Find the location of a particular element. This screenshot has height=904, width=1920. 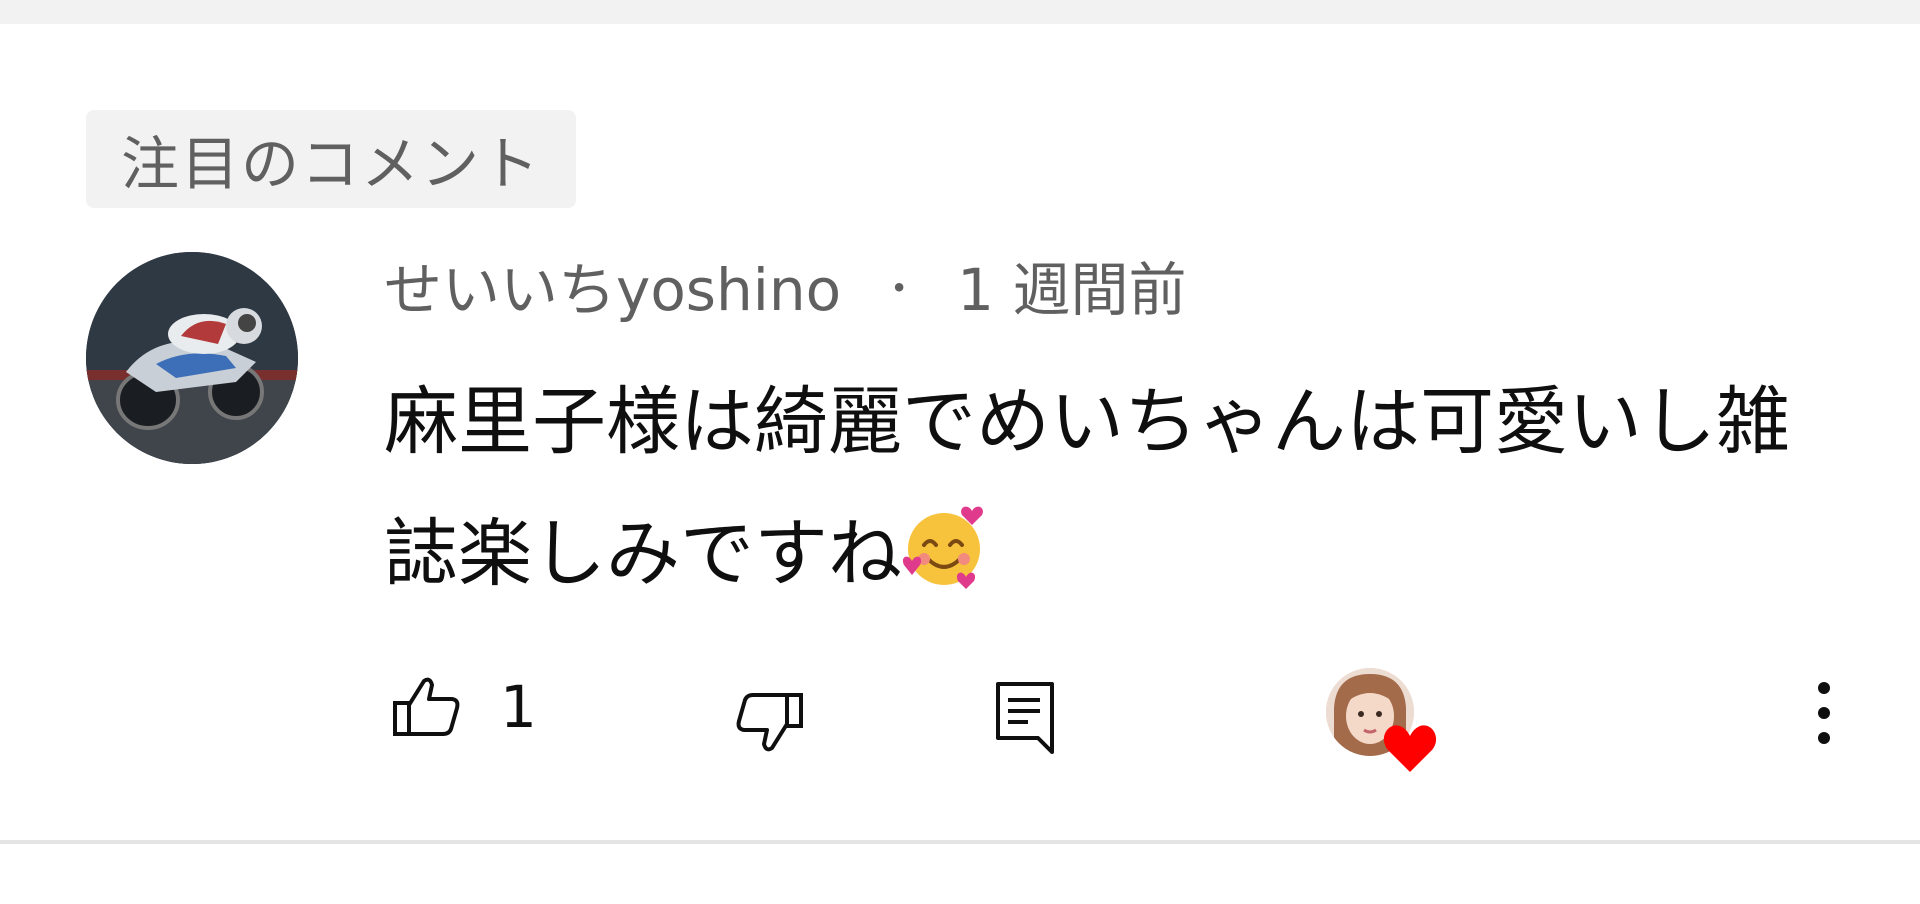

comment-timestamp: 1 週間前 is located at coordinates (1071, 285).